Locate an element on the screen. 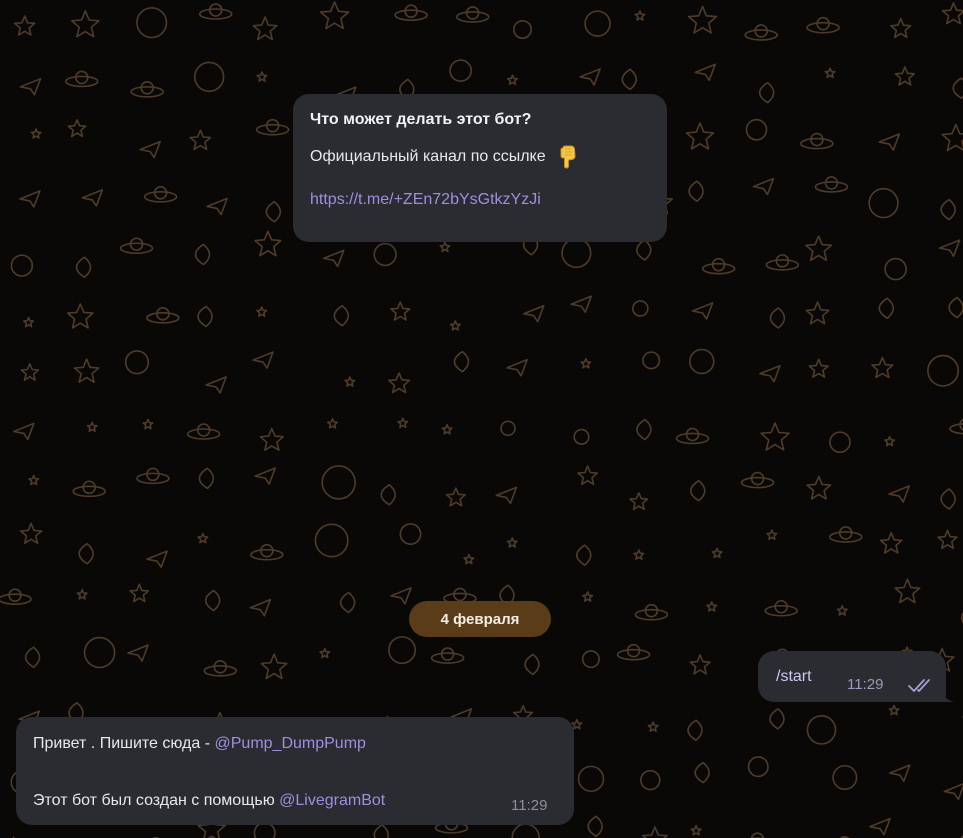  outgoing-message-text: /start is located at coordinates (794, 676).